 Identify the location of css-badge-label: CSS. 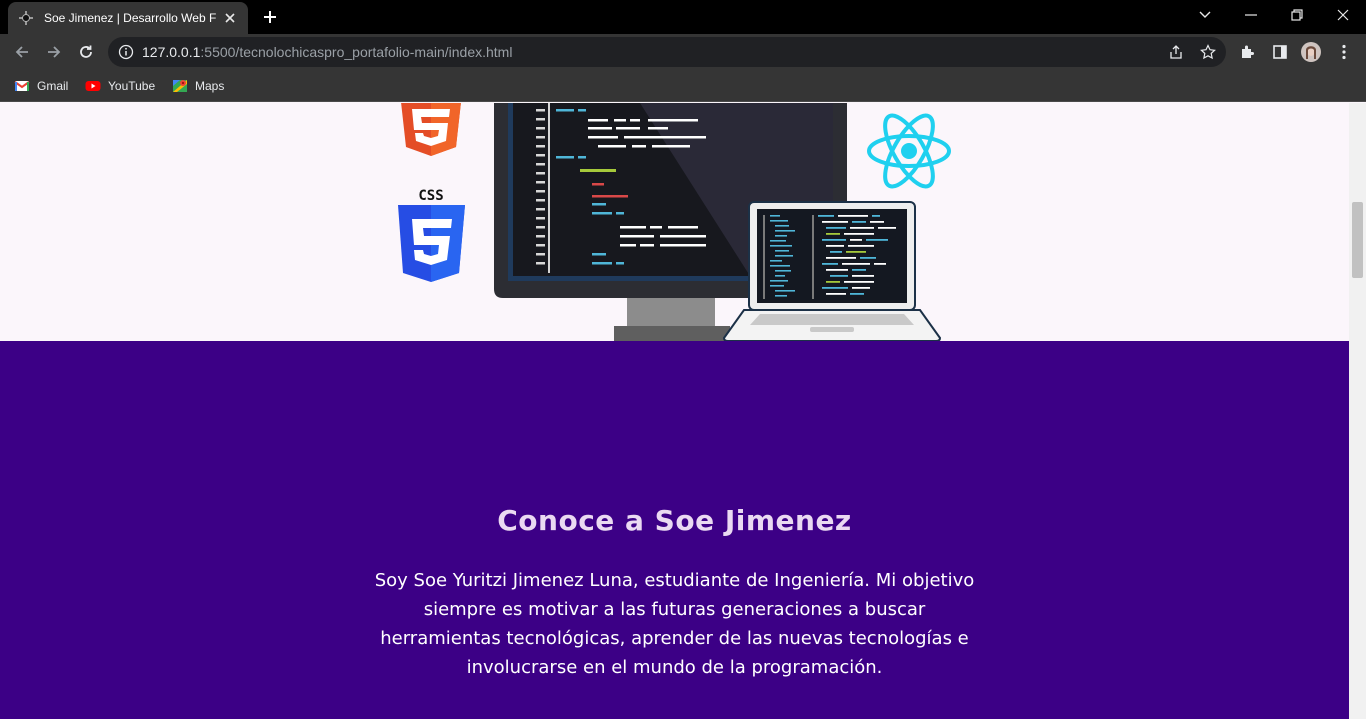
(430, 196).